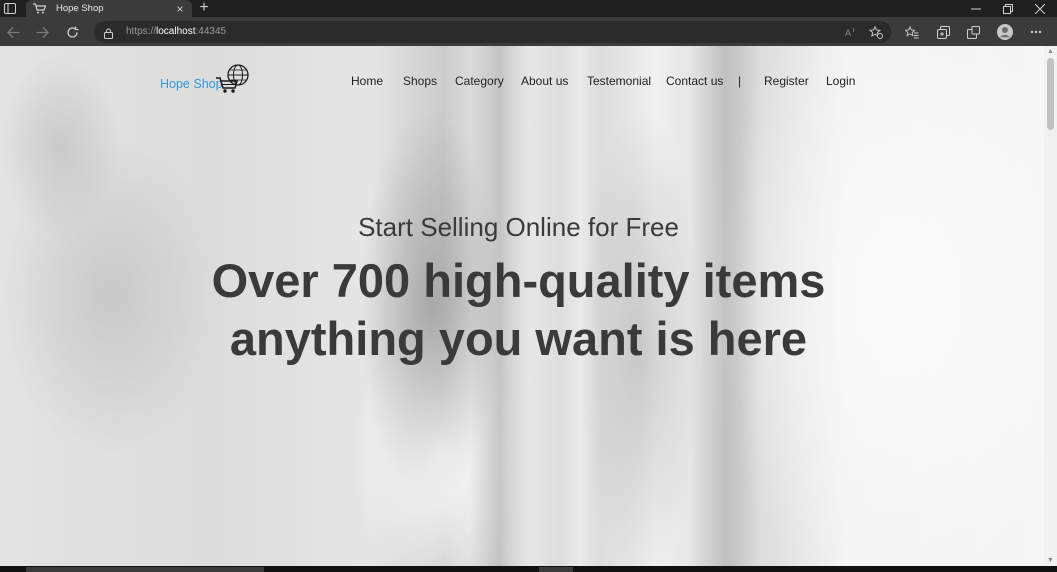  What do you see at coordinates (1050, 51) in the screenshot?
I see `scroll-up-arrow-icon: ▲` at bounding box center [1050, 51].